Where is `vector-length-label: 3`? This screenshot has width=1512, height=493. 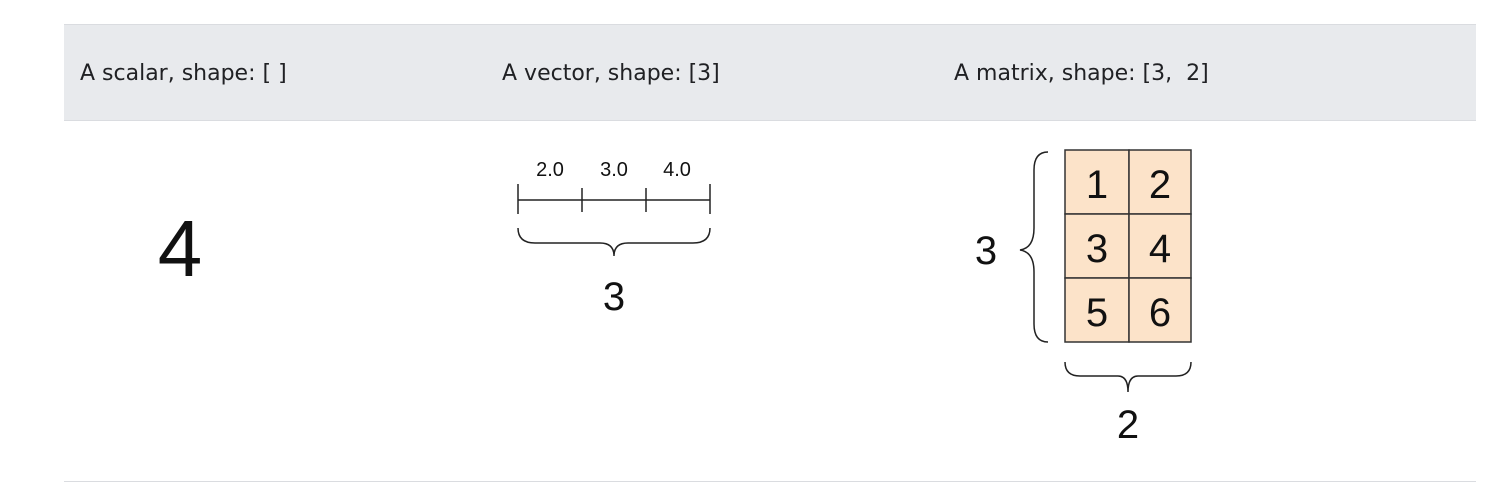 vector-length-label: 3 is located at coordinates (614, 297).